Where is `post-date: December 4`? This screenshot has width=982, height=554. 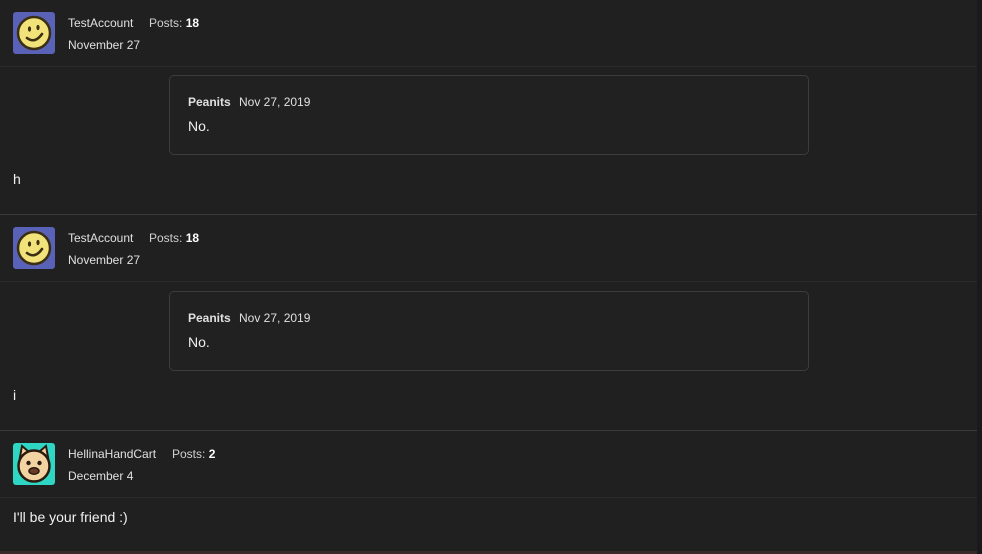 post-date: December 4 is located at coordinates (100, 476).